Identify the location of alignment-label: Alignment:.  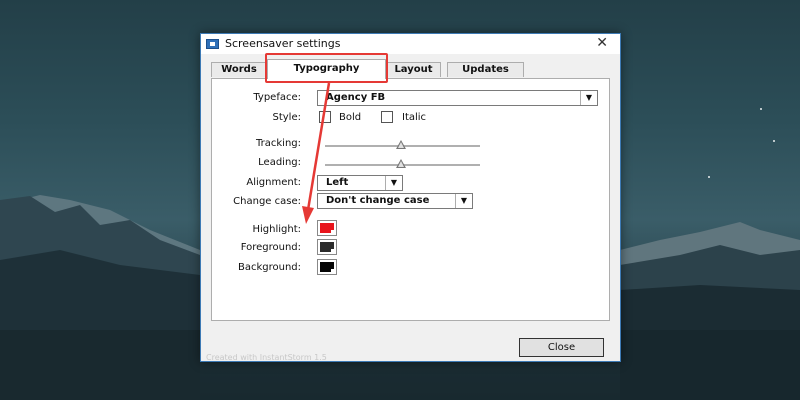
(273, 182).